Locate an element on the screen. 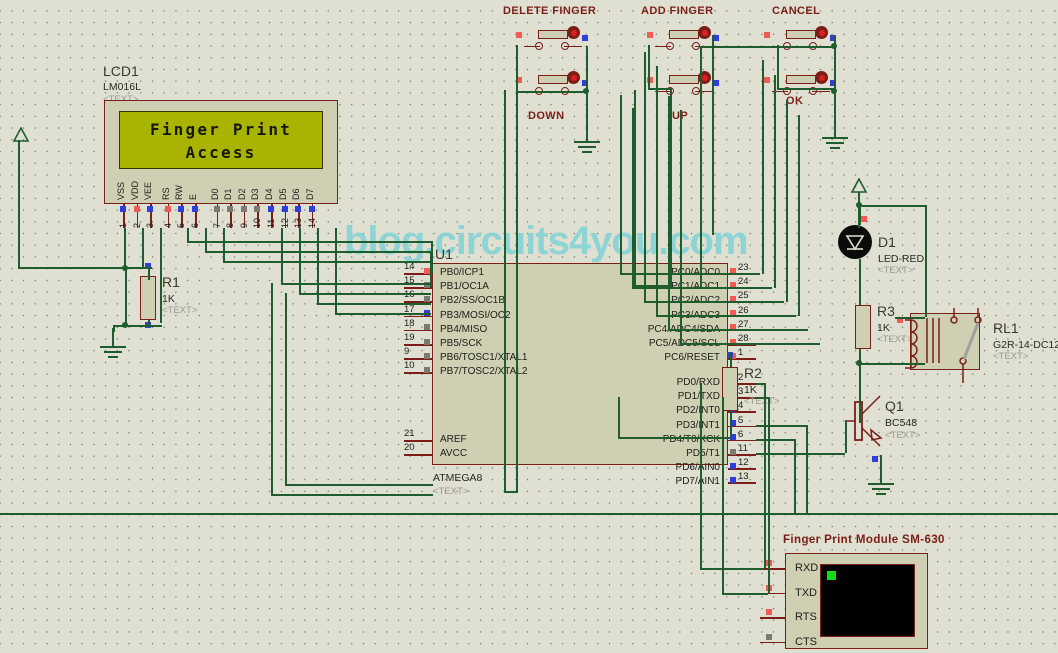  transistor-q1-part: BC548 is located at coordinates (901, 423).